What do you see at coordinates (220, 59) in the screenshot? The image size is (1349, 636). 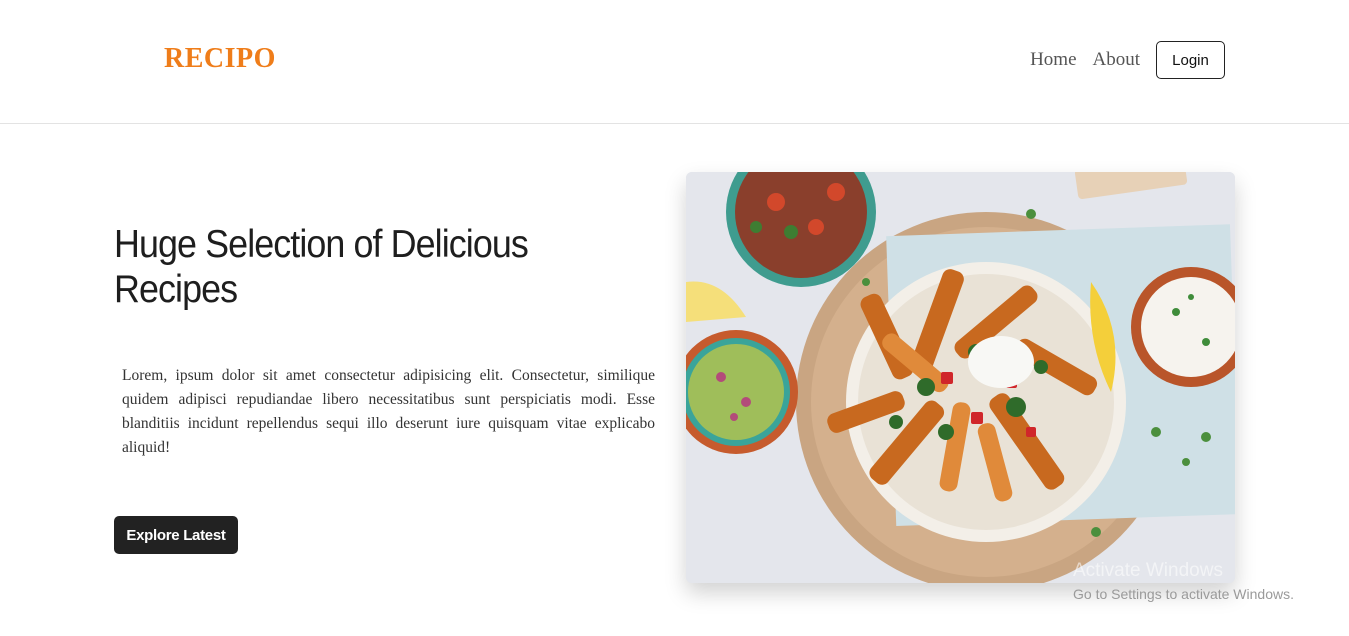 I see `brand-logo: RECIPO` at bounding box center [220, 59].